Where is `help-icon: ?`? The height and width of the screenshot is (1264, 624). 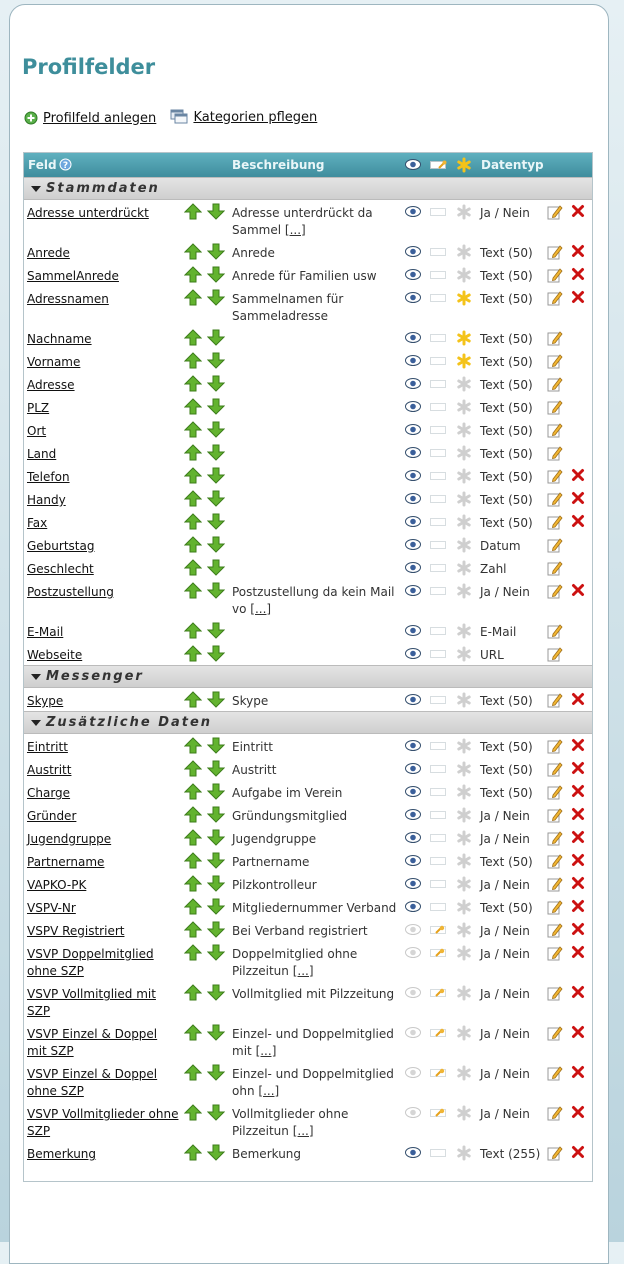
help-icon: ? is located at coordinates (65, 166).